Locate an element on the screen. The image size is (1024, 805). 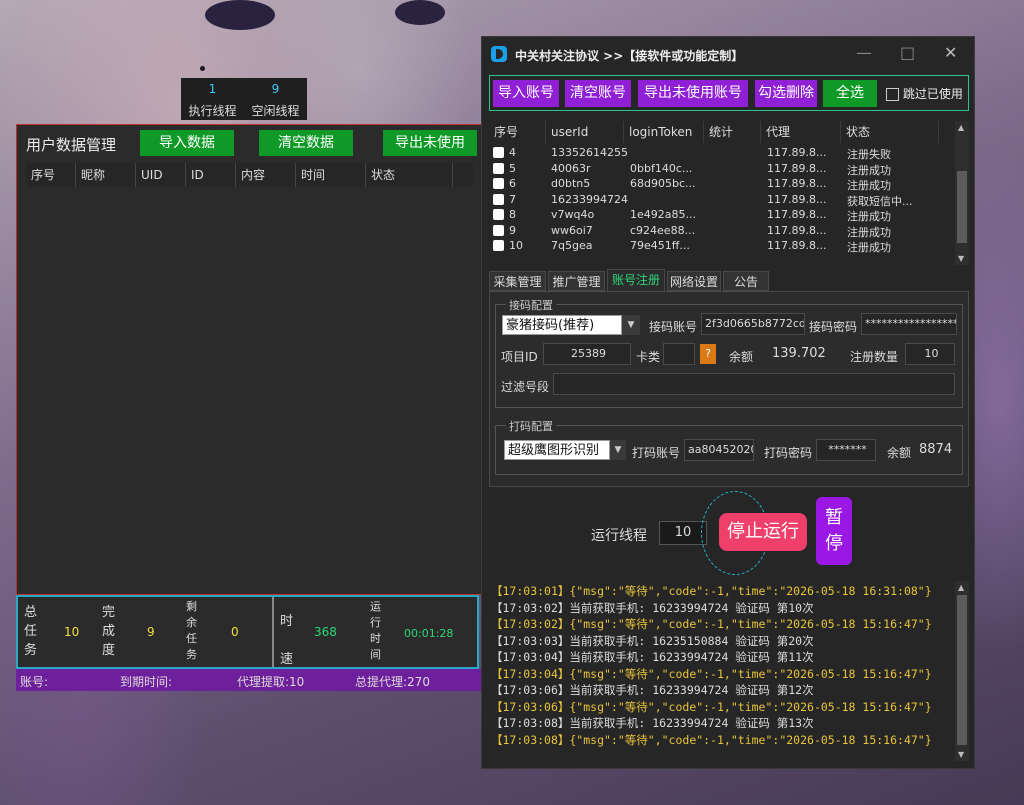
col-header: loginToken is located at coordinates (664, 132).